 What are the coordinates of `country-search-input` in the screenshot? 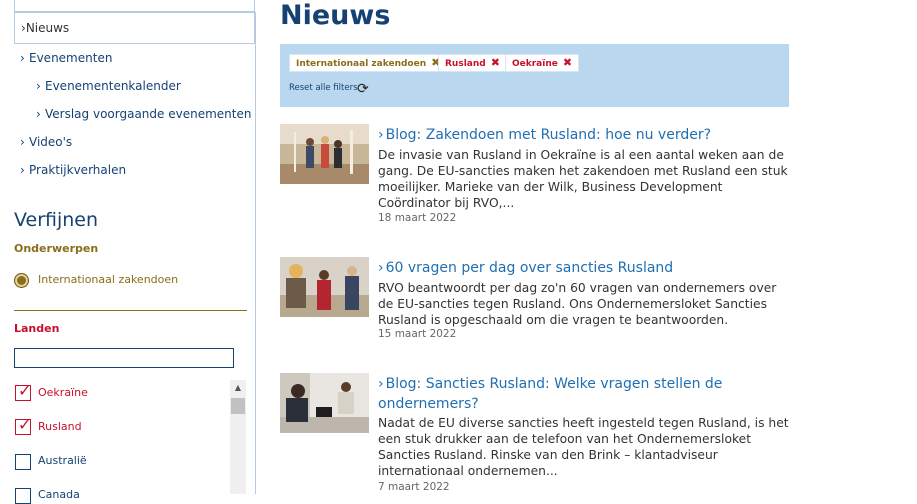 It's located at (124, 358).